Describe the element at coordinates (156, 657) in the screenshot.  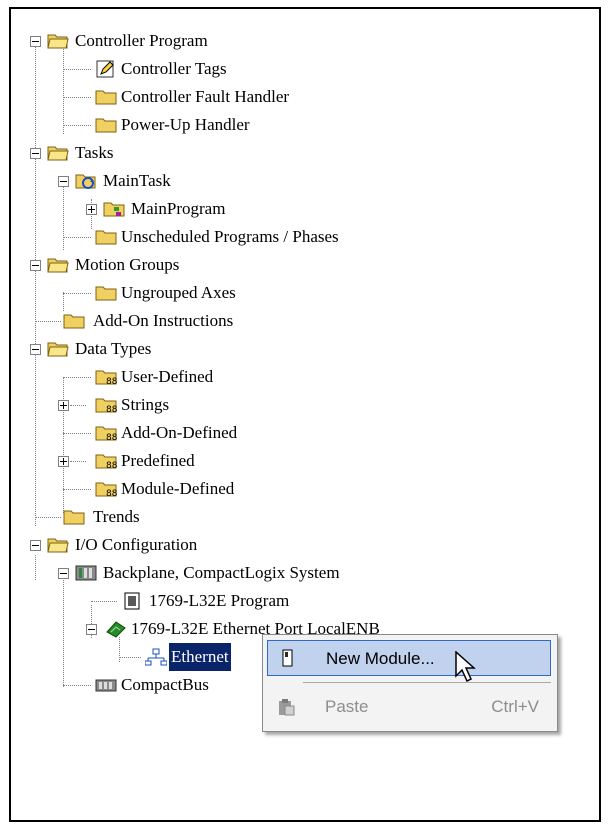
I see `network-icon` at that location.